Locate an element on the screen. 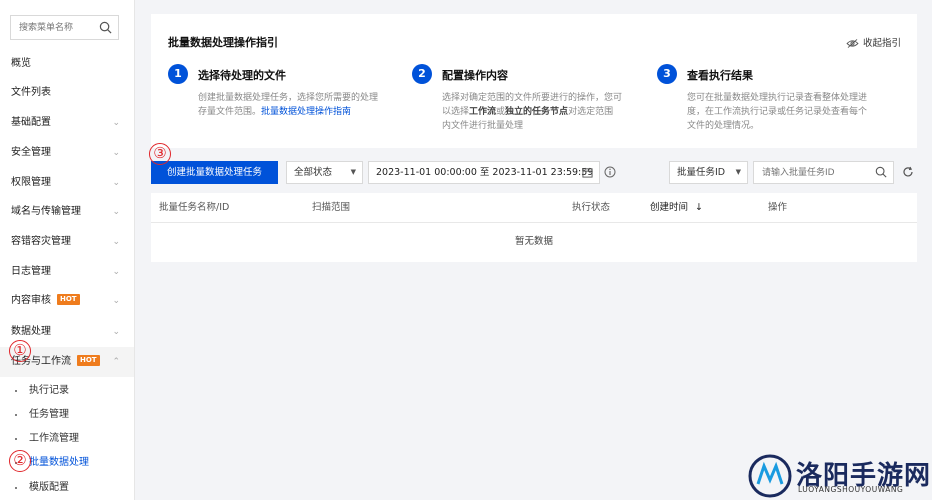 The height and width of the screenshot is (500, 932). sidebar-item: 安全管理 ⌄ is located at coordinates (67, 153).